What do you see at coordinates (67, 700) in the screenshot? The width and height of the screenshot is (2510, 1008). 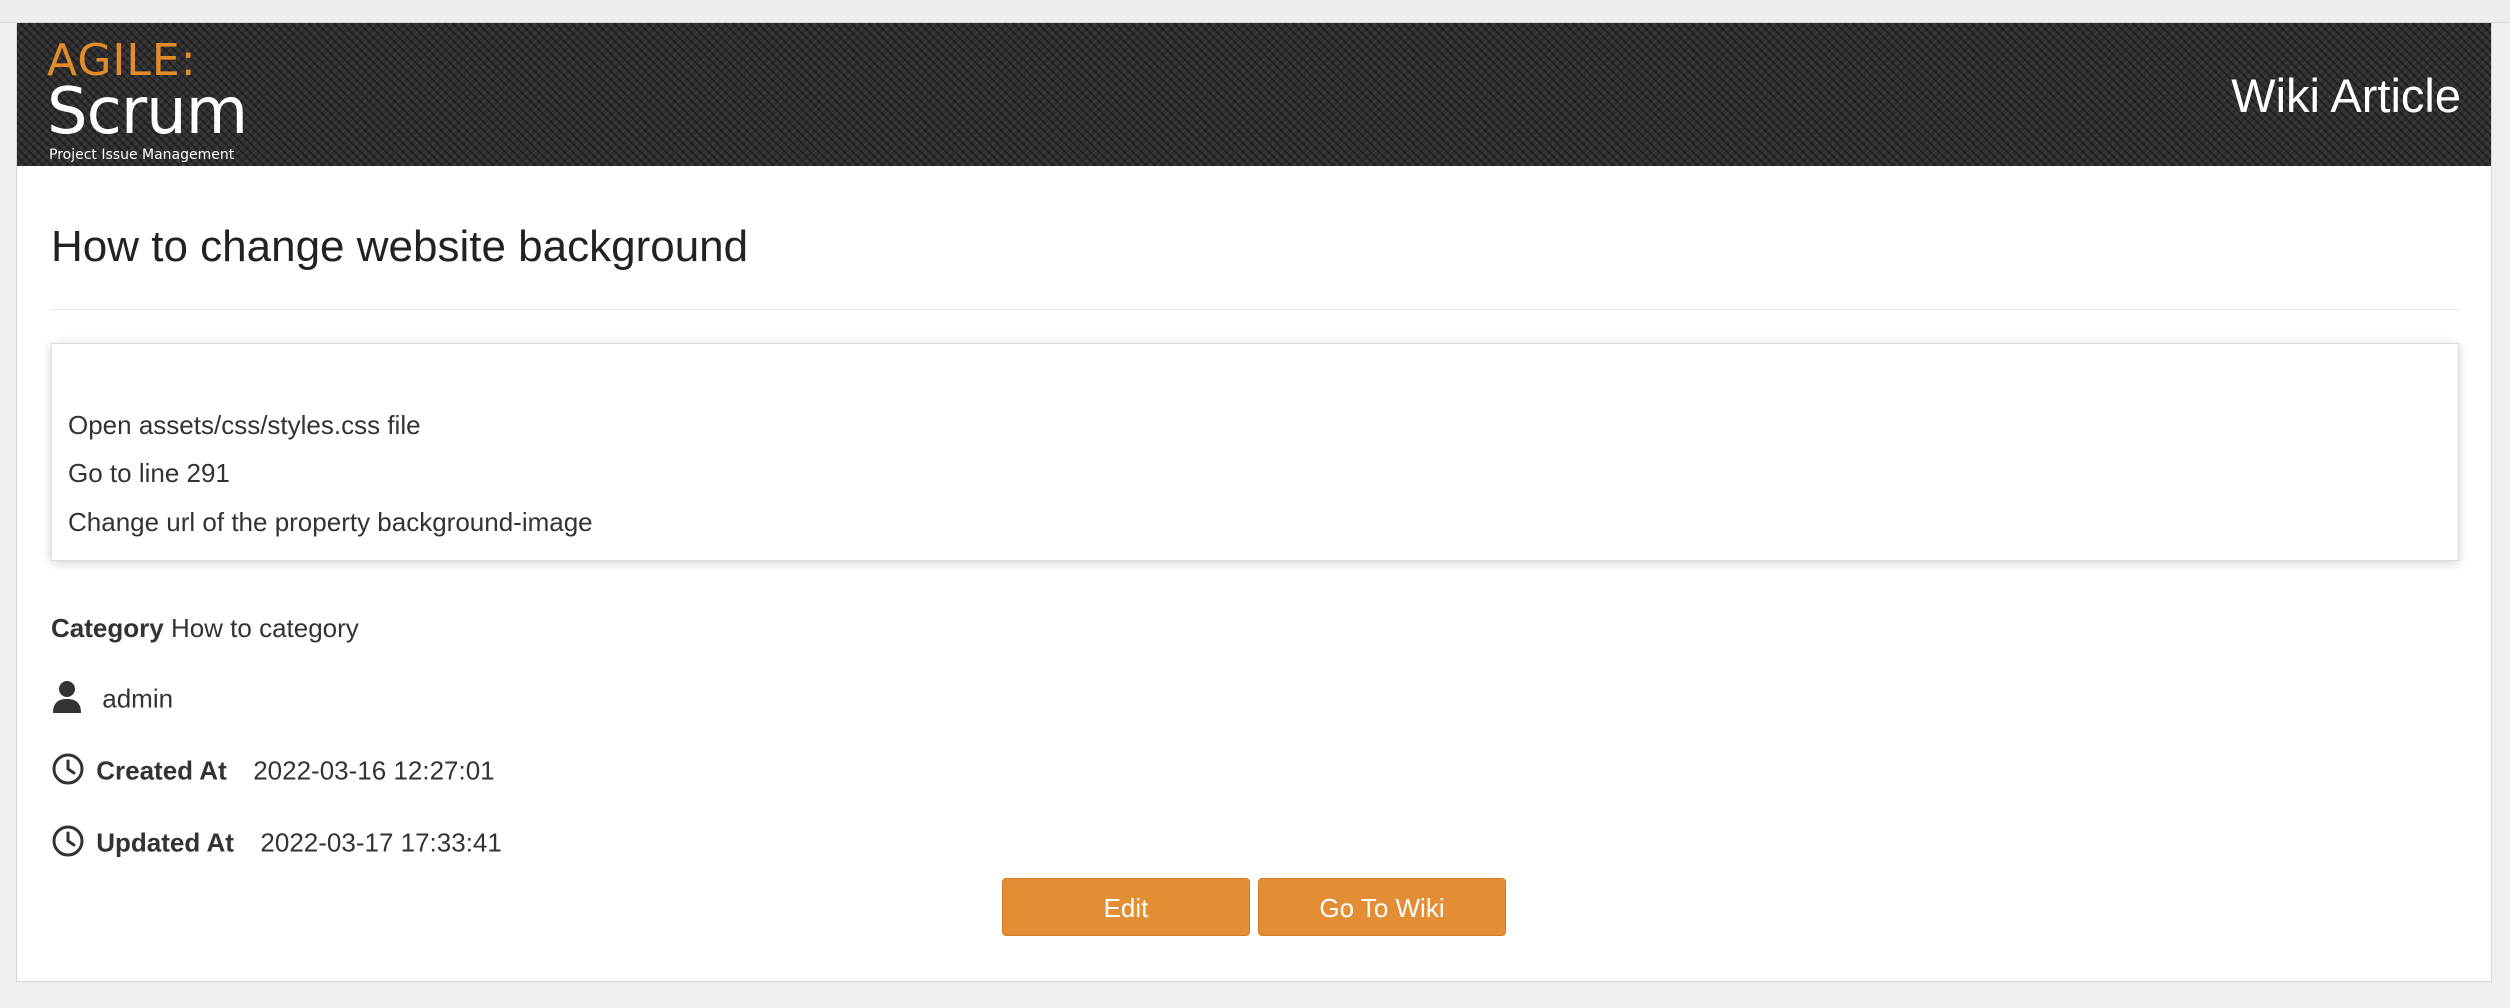 I see `user-icon` at bounding box center [67, 700].